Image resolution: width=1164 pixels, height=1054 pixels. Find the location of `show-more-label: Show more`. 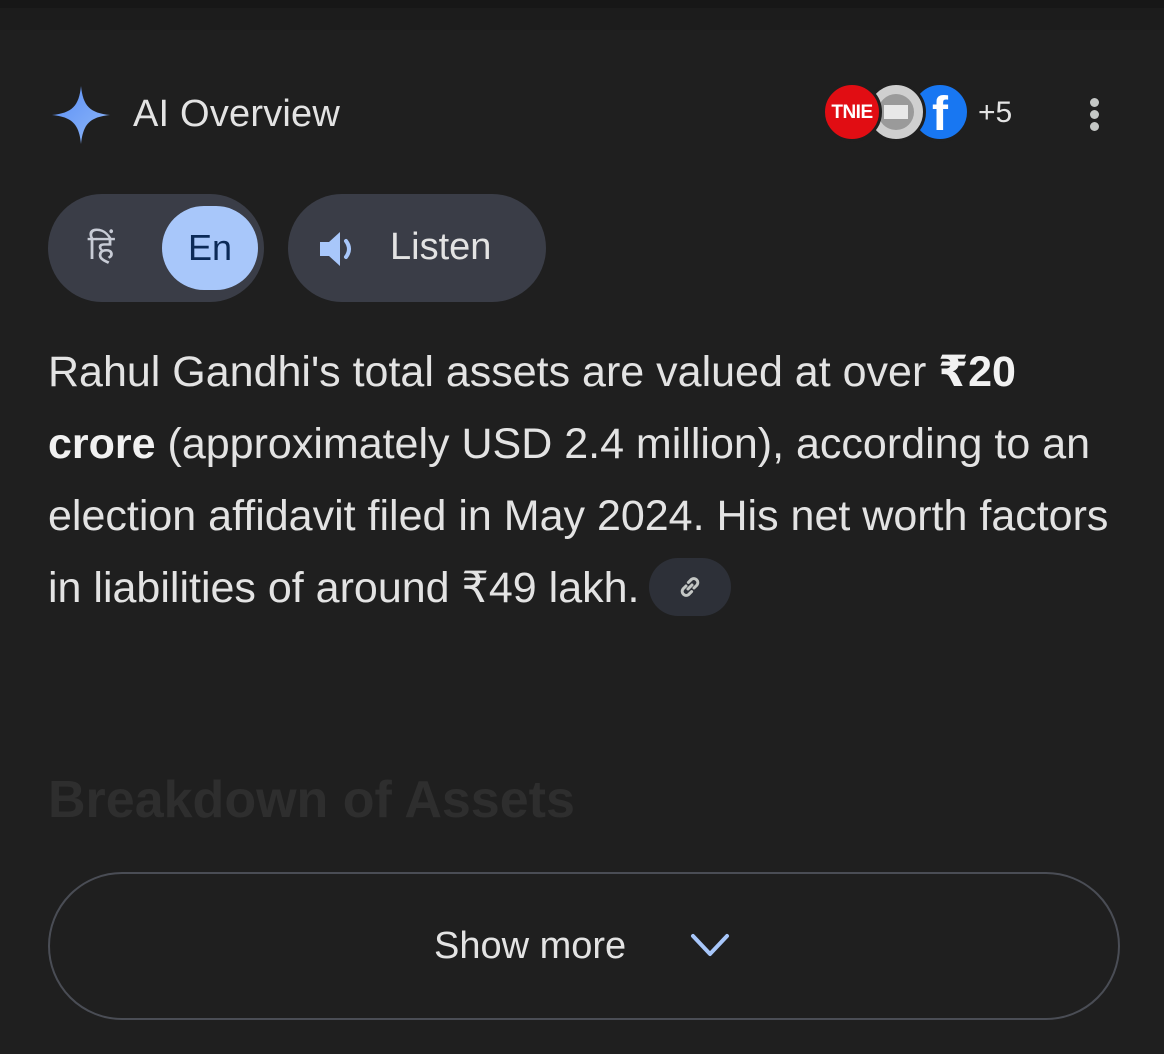

show-more-label: Show more is located at coordinates (530, 946).